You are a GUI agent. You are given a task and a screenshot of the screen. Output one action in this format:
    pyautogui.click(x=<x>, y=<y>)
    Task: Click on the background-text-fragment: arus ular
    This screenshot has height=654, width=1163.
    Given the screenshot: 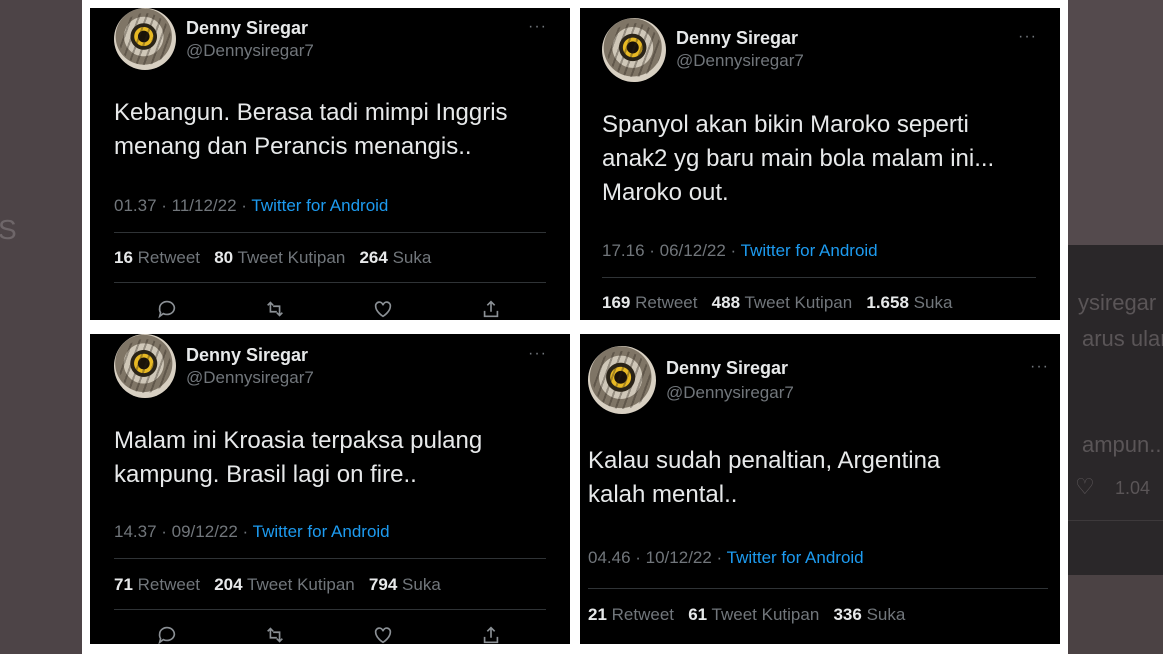 What is the action you would take?
    pyautogui.click(x=1122, y=338)
    